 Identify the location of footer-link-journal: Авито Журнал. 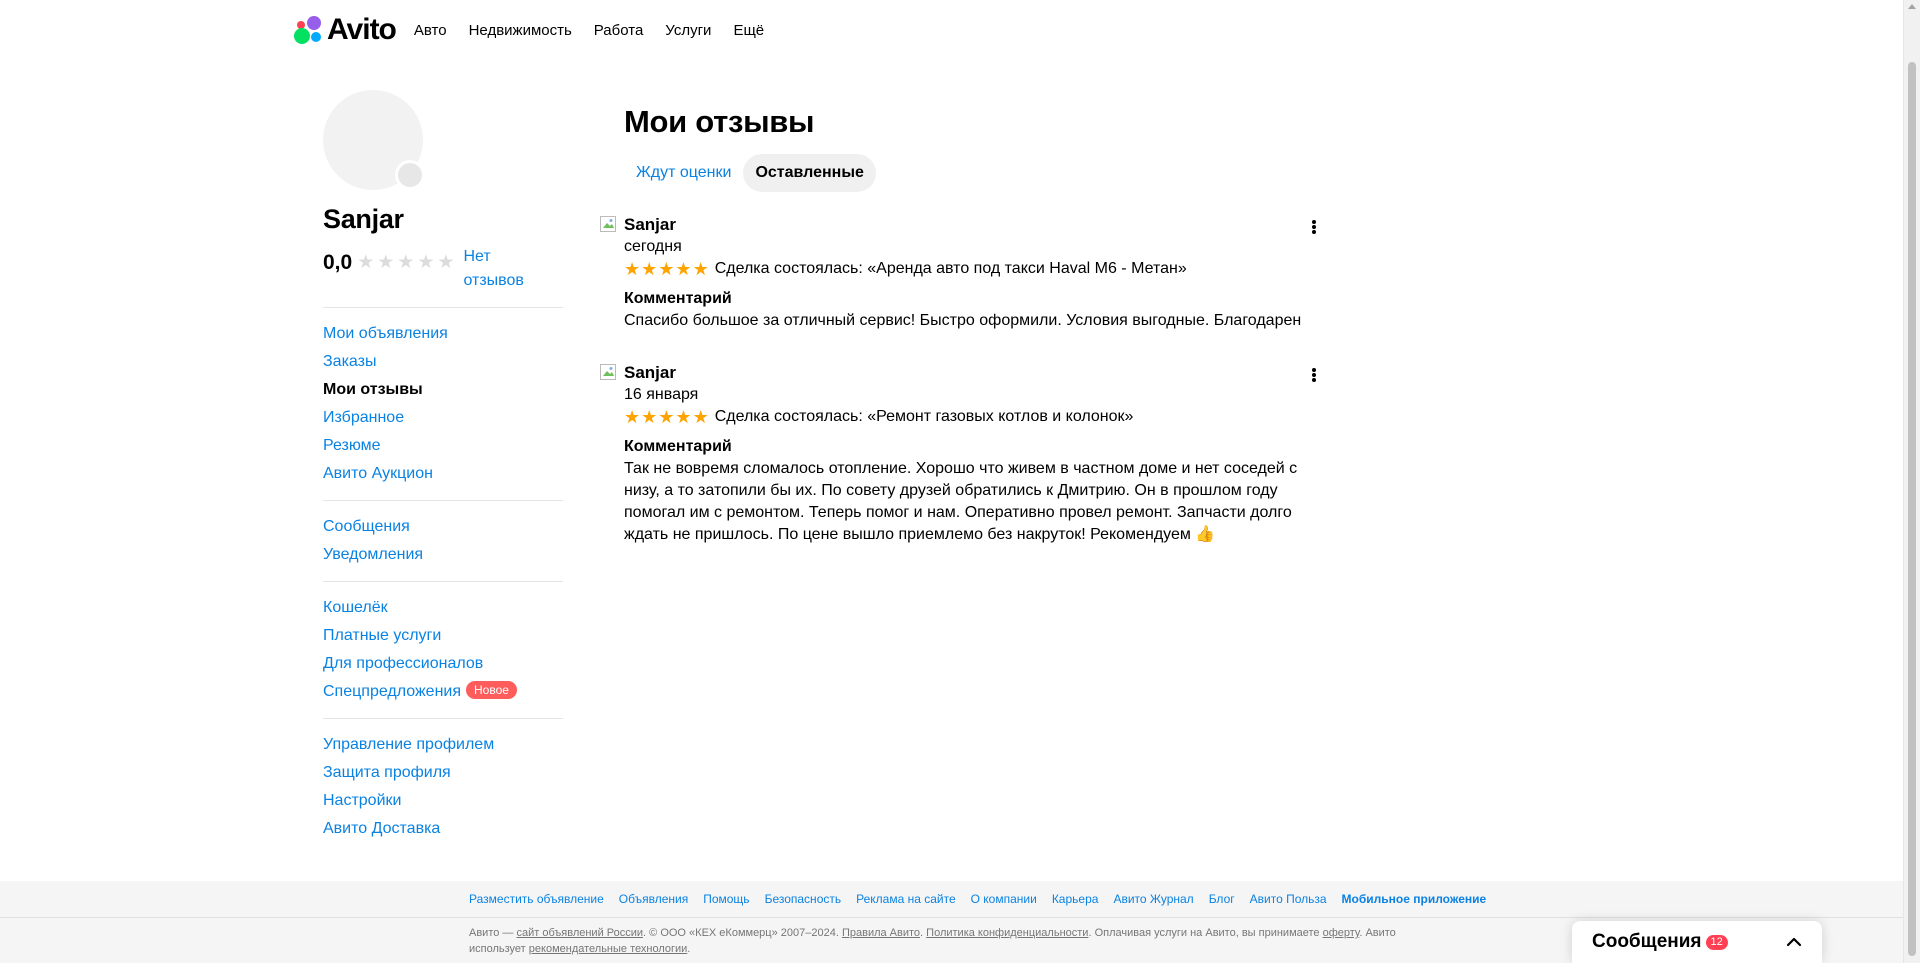
(1153, 899).